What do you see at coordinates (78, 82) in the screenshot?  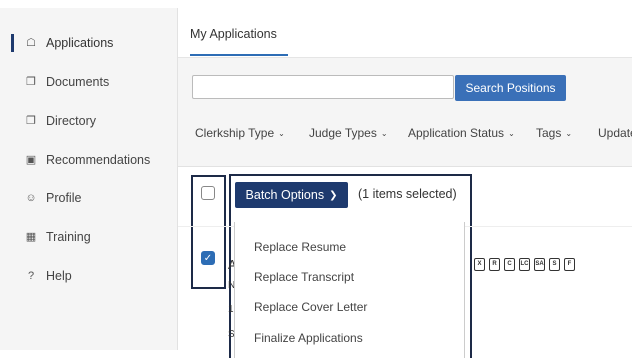 I see `sidebar-item-label: Documents` at bounding box center [78, 82].